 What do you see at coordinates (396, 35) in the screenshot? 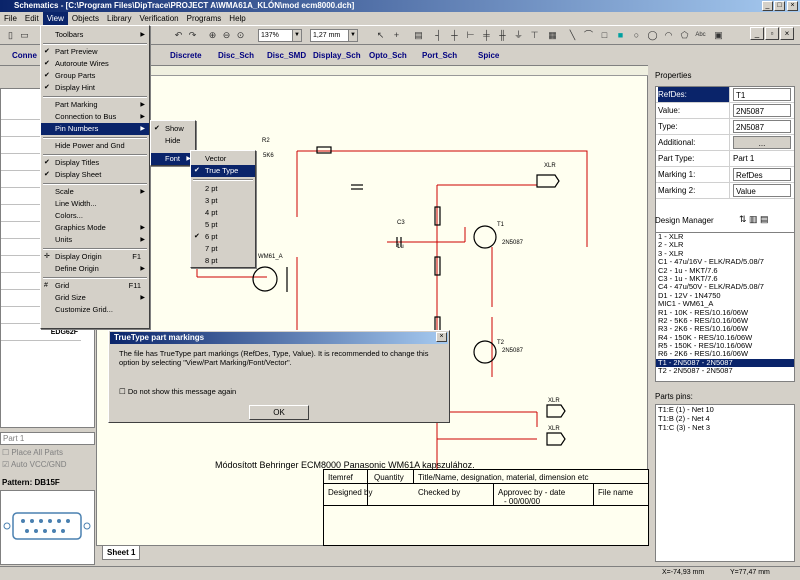
I see `crosshair-icon: +` at bounding box center [396, 35].